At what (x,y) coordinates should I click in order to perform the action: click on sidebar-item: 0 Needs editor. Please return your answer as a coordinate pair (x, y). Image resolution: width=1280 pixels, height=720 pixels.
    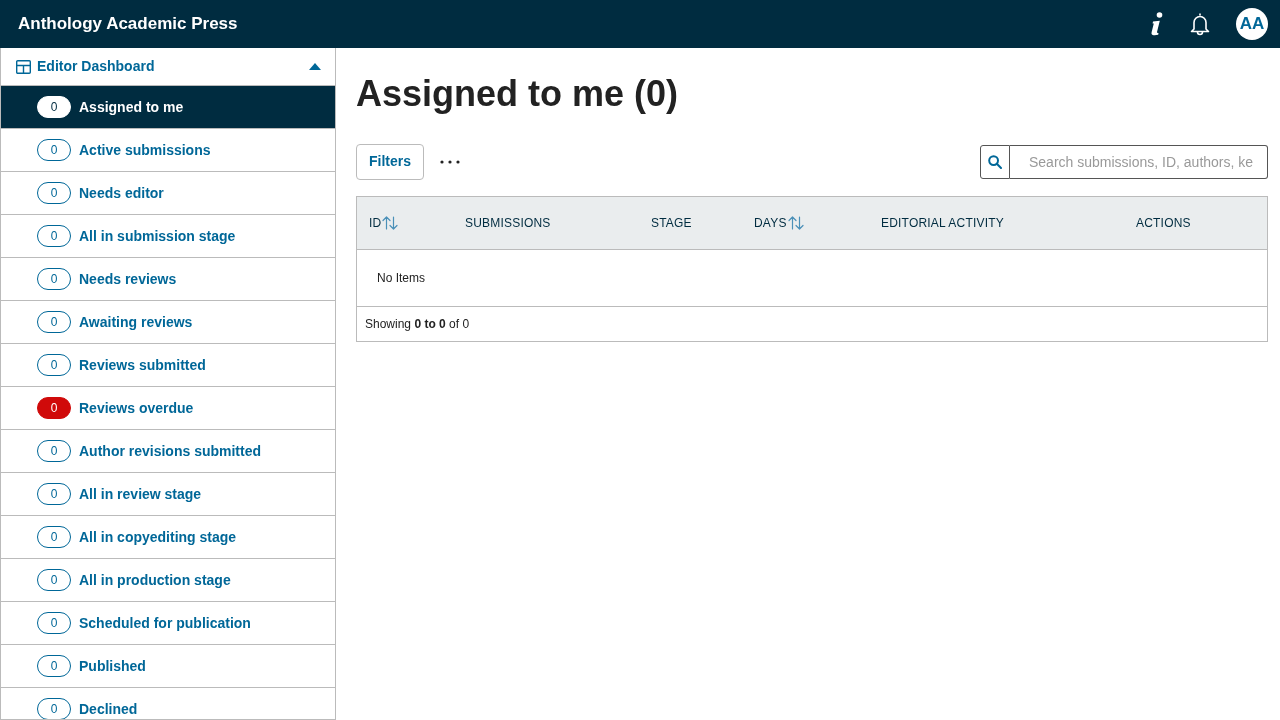
    Looking at the image, I should click on (168, 193).